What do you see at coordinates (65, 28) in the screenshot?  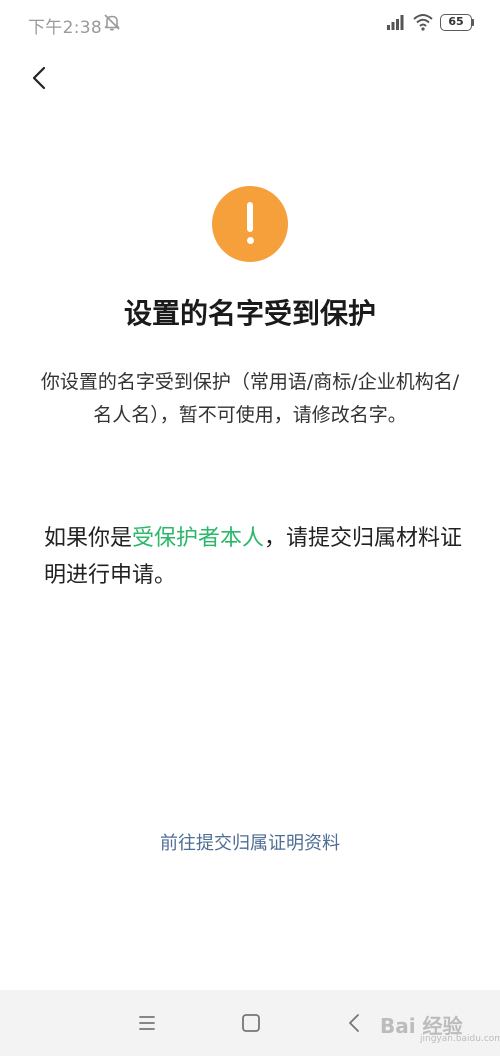 I see `status-time: 下午2:38` at bounding box center [65, 28].